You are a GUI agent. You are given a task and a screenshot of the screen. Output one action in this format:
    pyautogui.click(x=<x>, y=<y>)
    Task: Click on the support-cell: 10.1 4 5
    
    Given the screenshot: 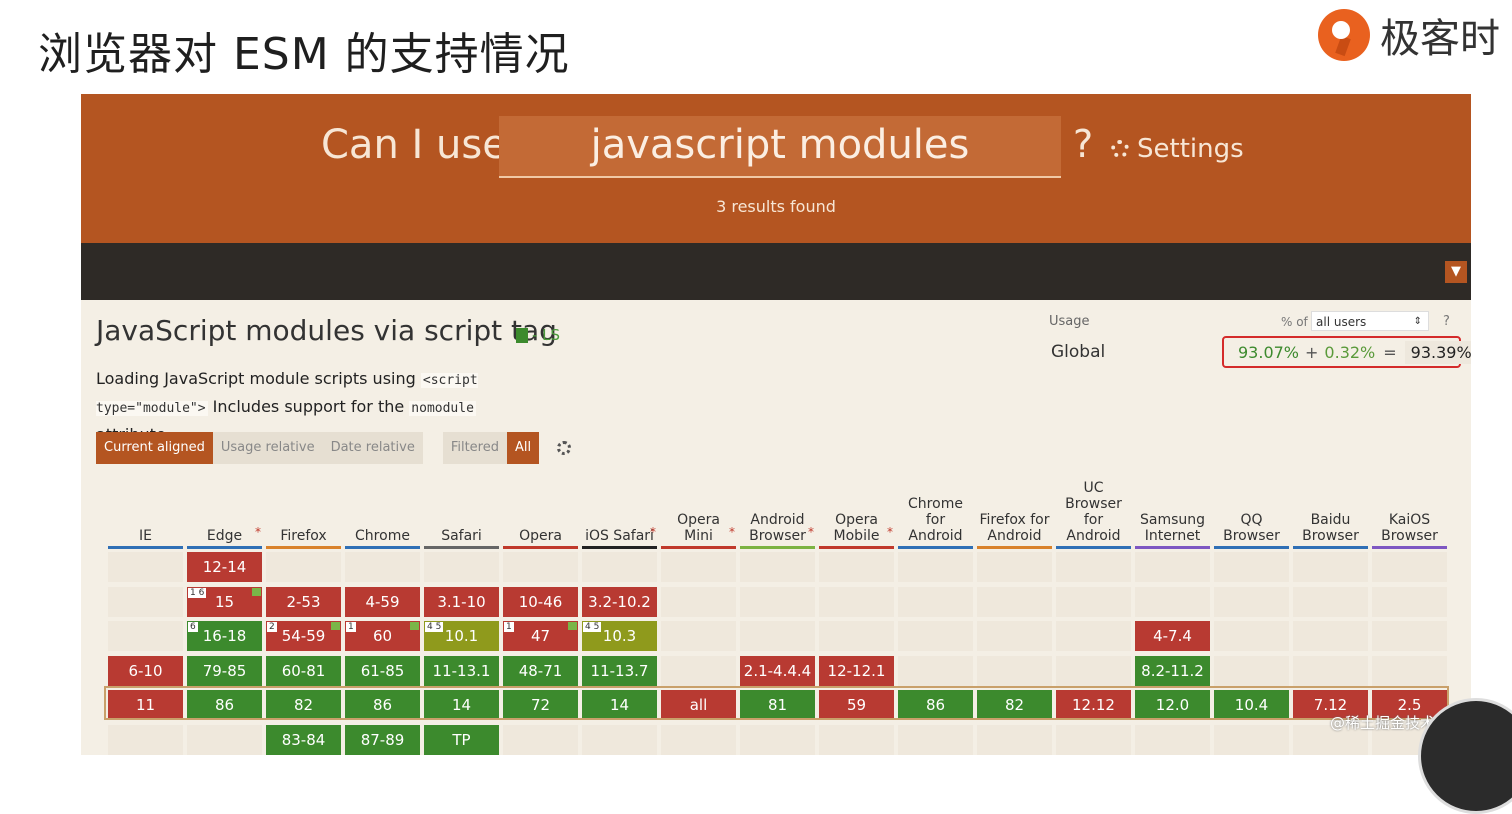 What is the action you would take?
    pyautogui.click(x=461, y=636)
    